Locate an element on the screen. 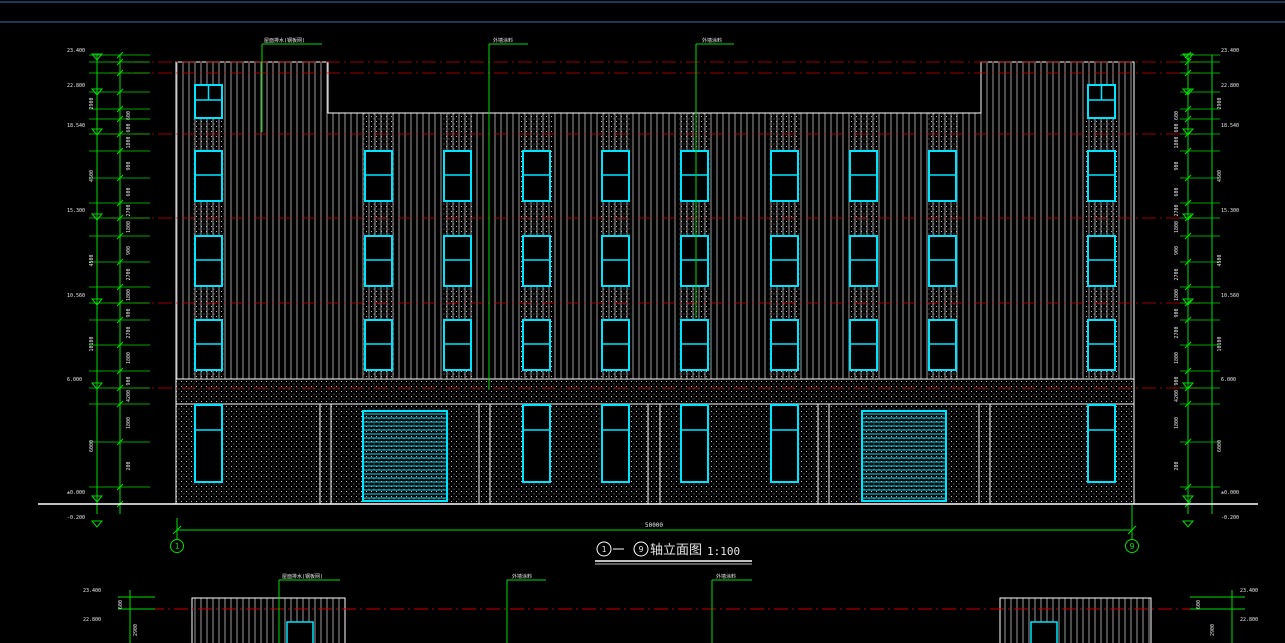 This screenshot has height=643, width=1285. overall-dimension: 50000 is located at coordinates (654, 522).